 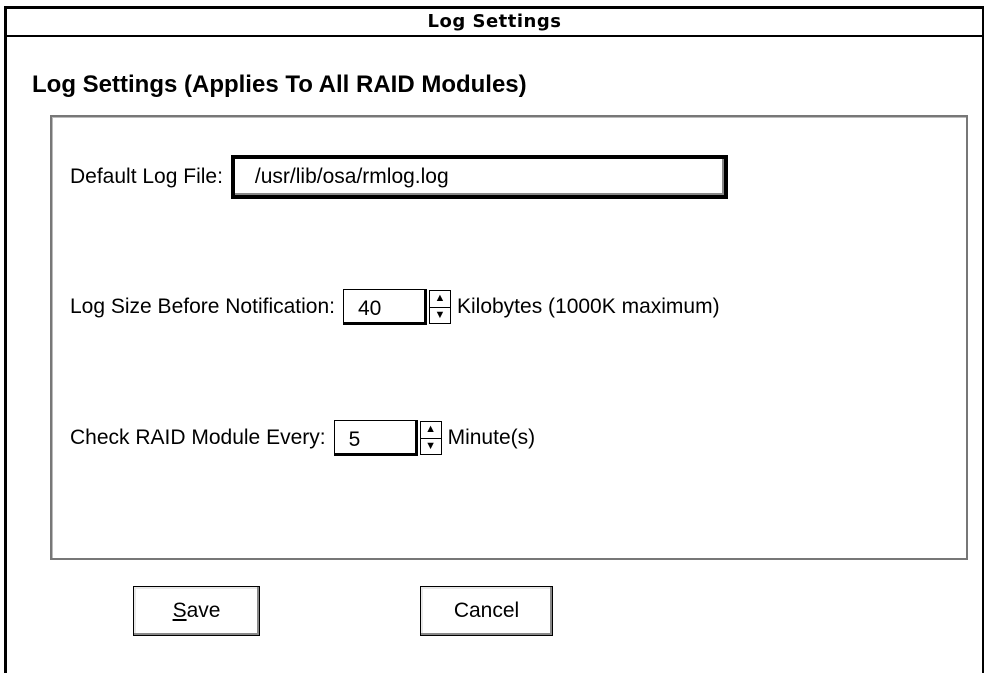 I want to click on log-file-row: Default Log File: /usr/lib/osa/rmlog.log, so click(x=399, y=177).